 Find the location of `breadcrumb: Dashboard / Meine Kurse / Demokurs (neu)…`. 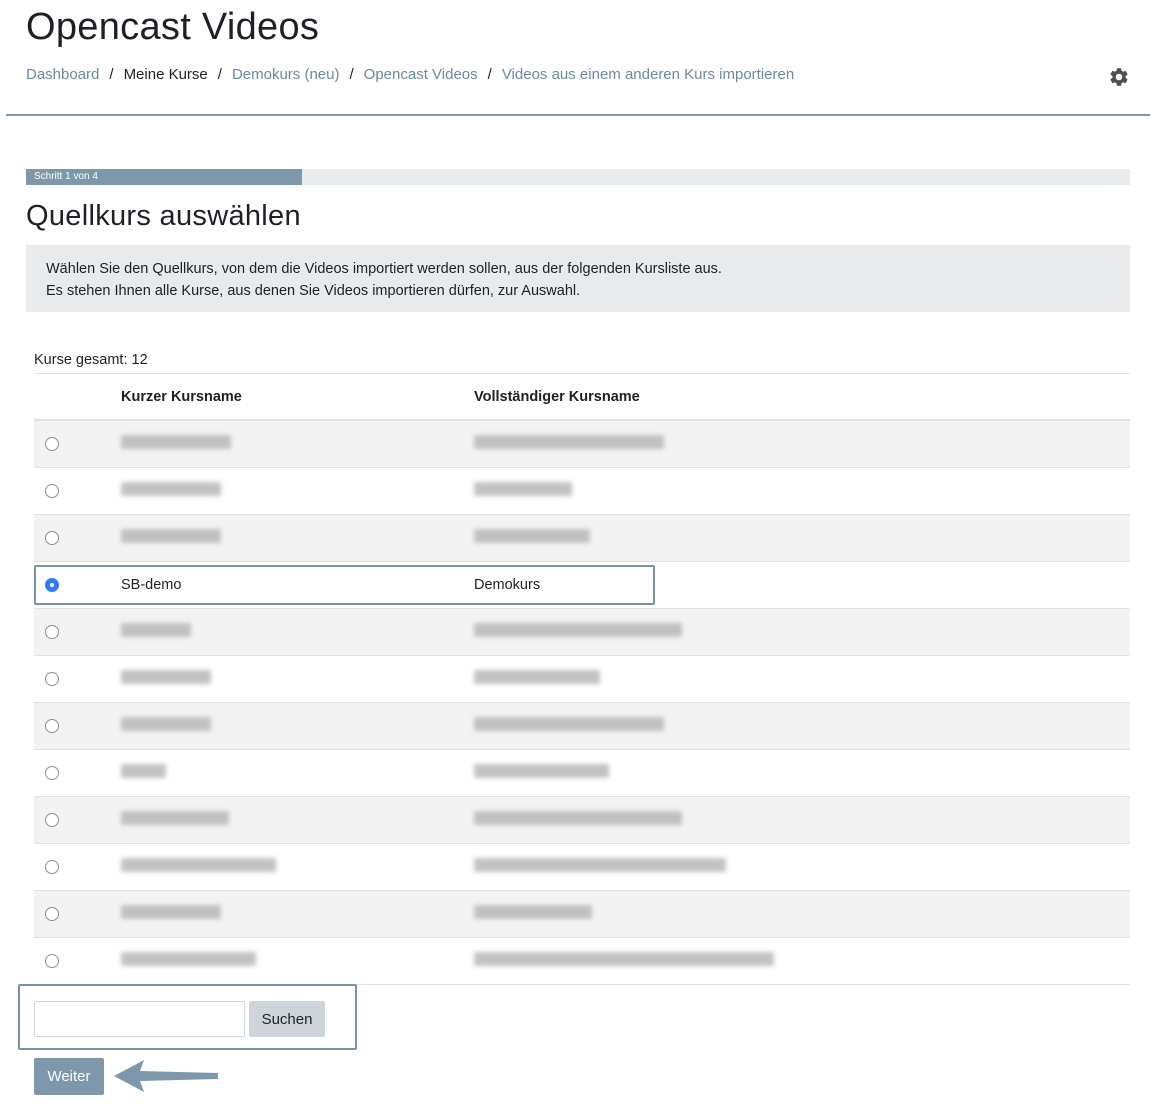

breadcrumb: Dashboard / Meine Kurse / Demokurs (neu)… is located at coordinates (410, 74).